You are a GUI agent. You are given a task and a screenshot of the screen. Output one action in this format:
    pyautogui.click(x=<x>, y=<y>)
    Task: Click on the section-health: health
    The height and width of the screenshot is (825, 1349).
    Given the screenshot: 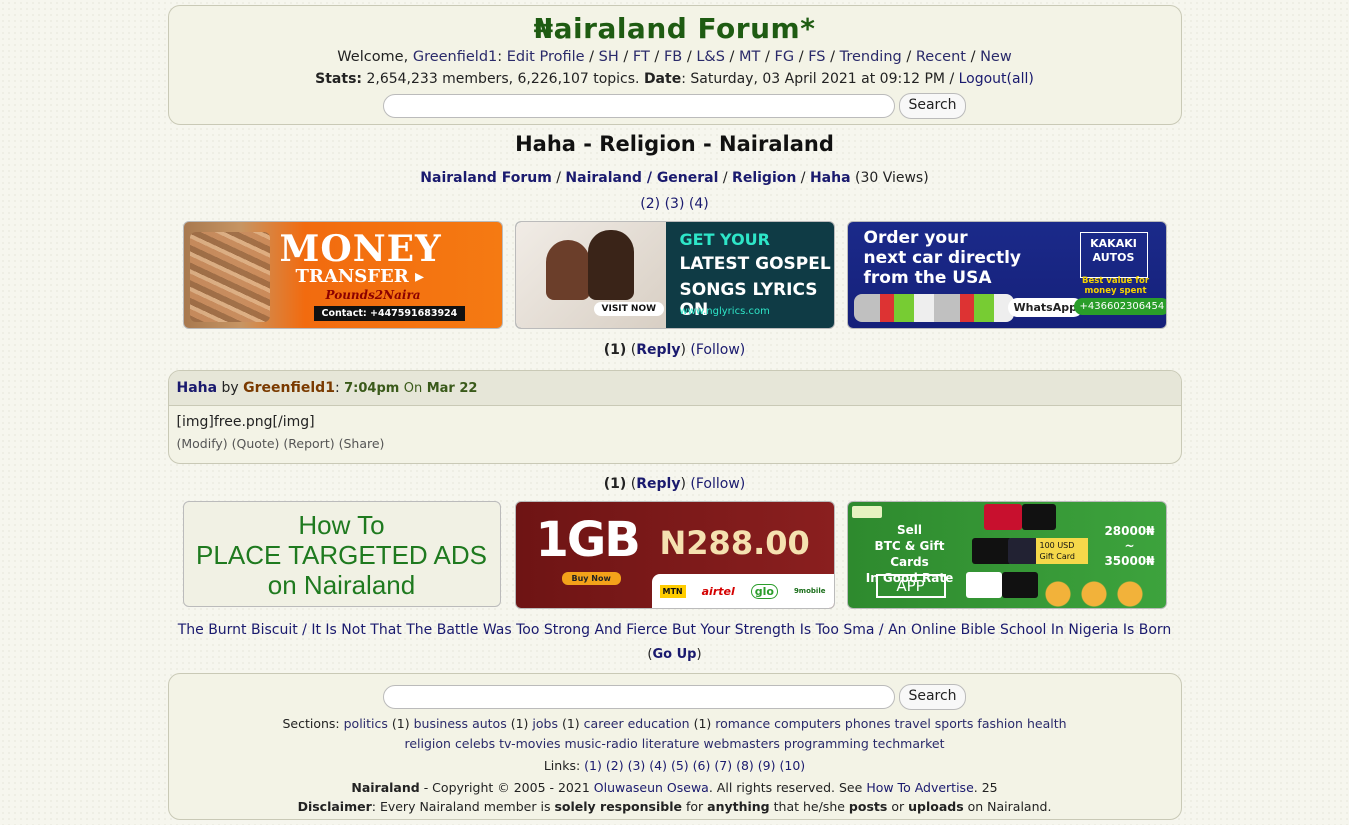 What is the action you would take?
    pyautogui.click(x=1047, y=723)
    